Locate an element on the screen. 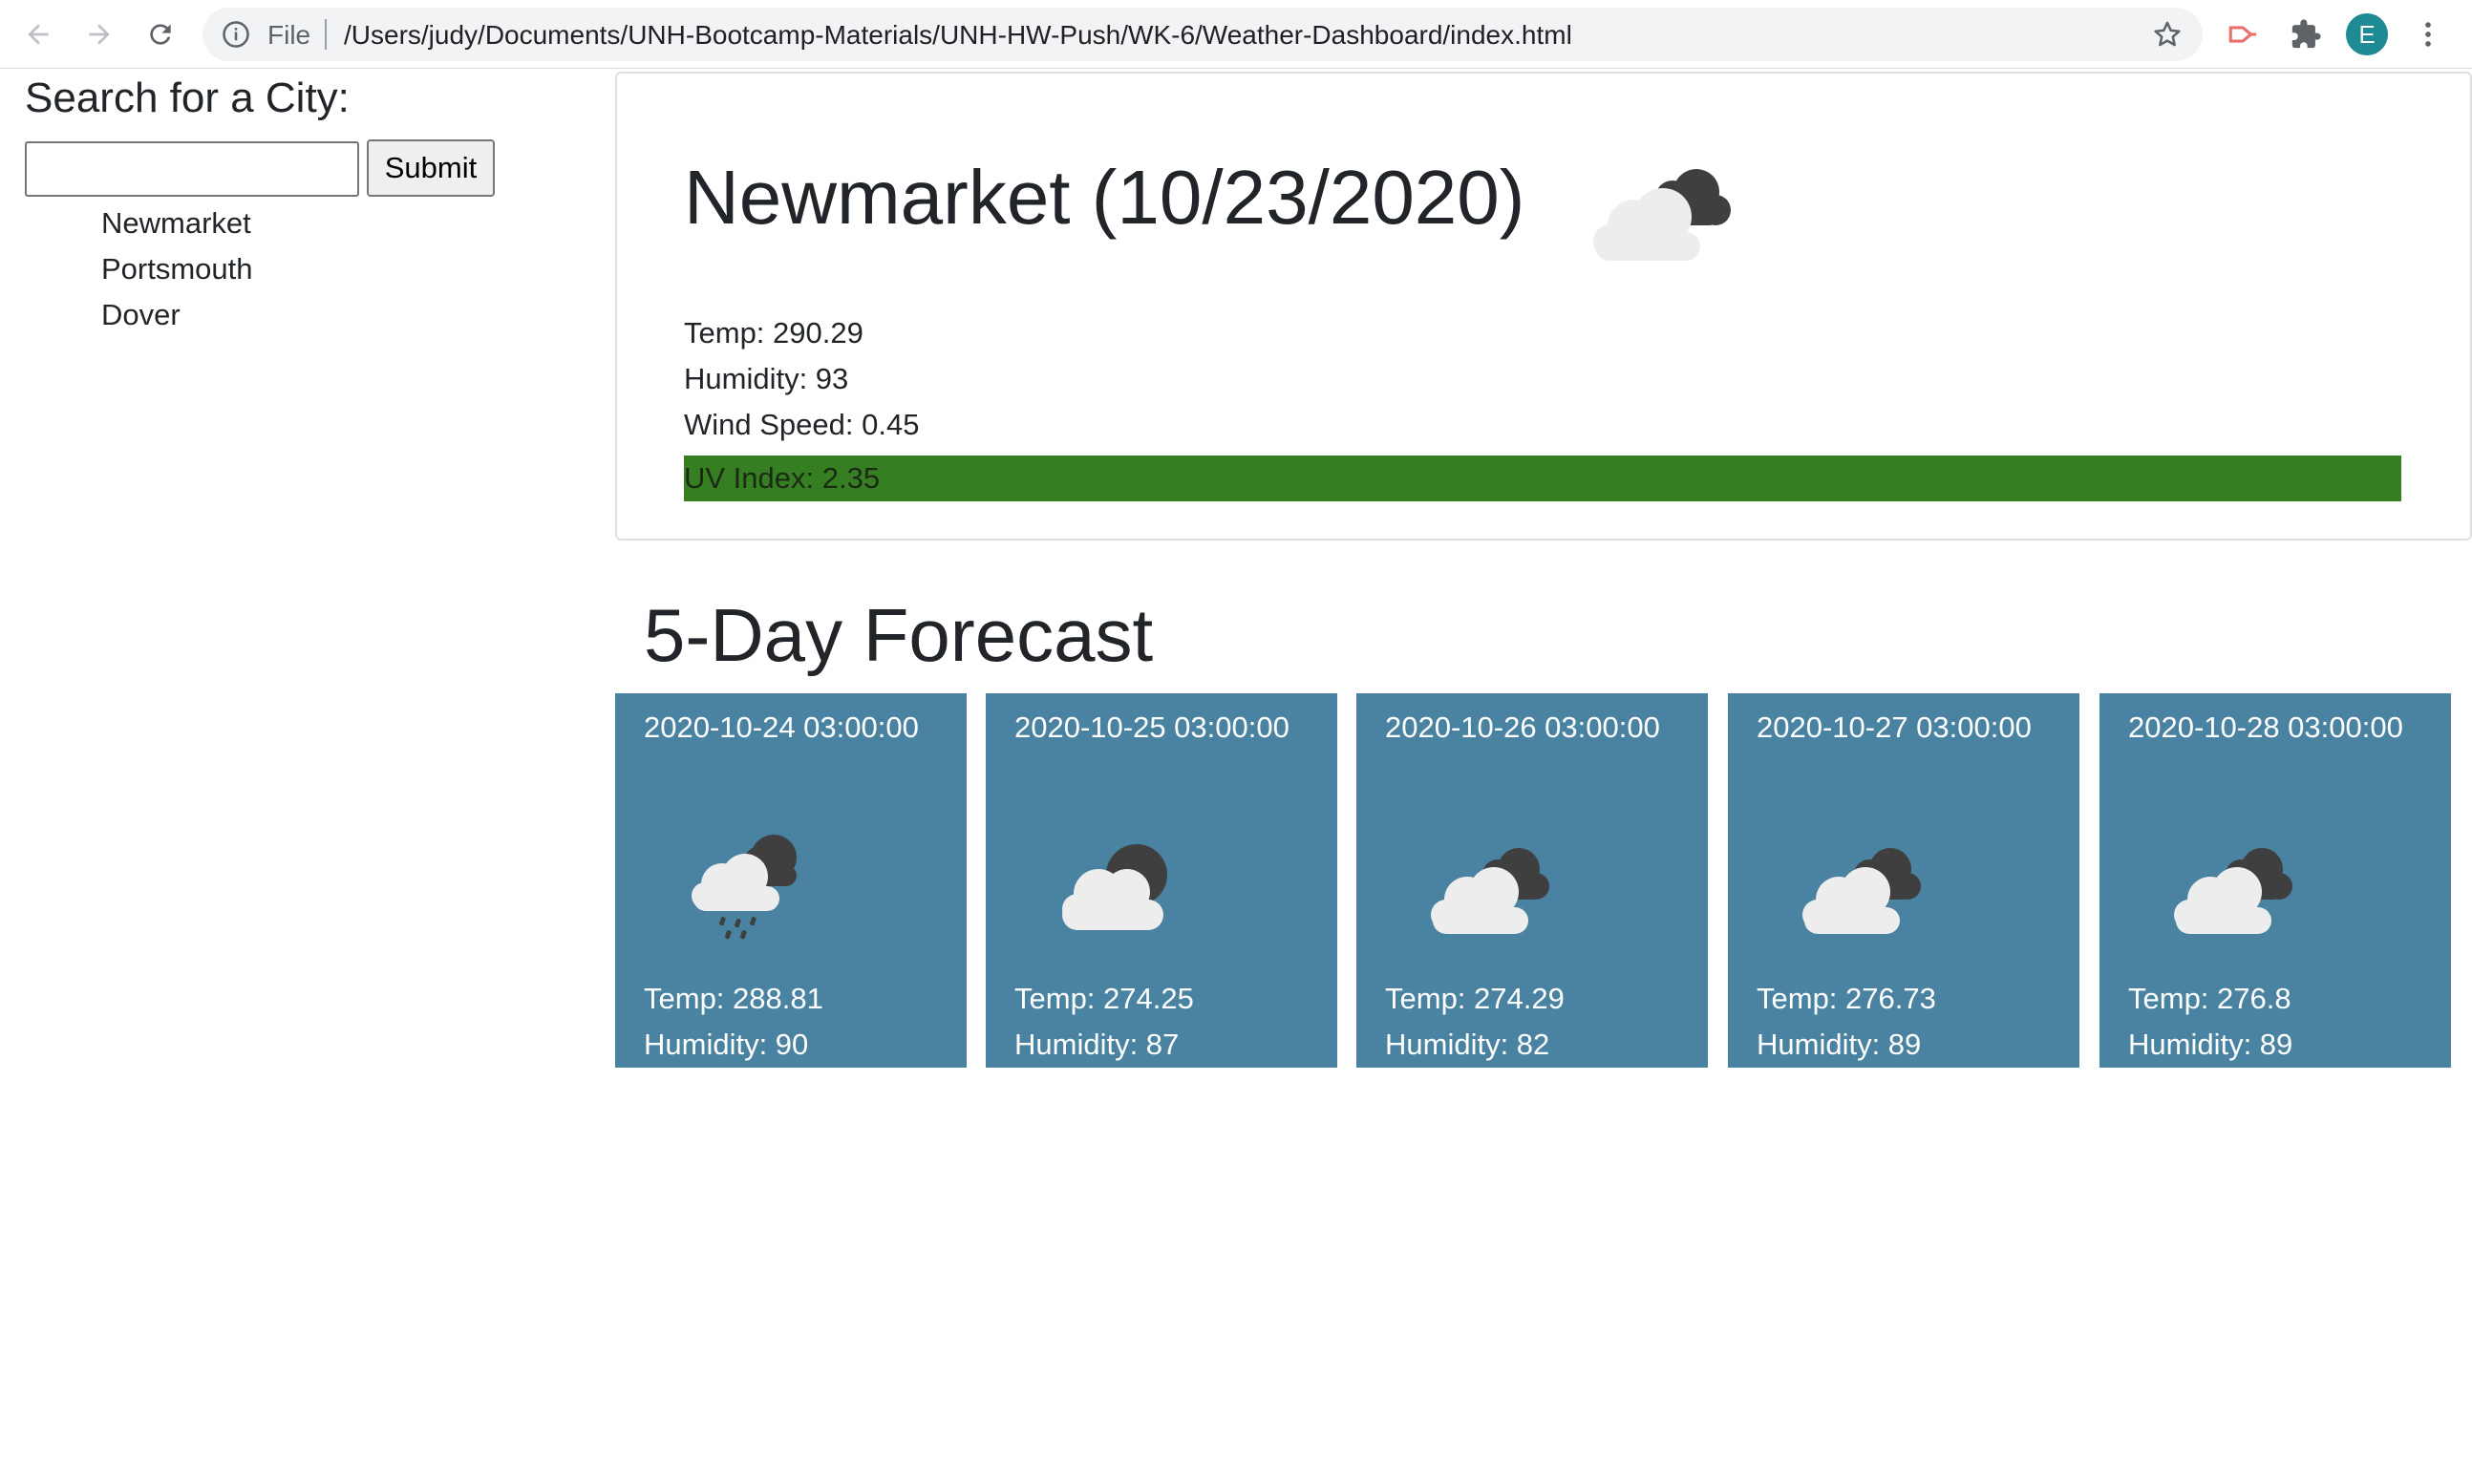 Image resolution: width=2472 pixels, height=1484 pixels. history-item-dover: Dover is located at coordinates (177, 315).